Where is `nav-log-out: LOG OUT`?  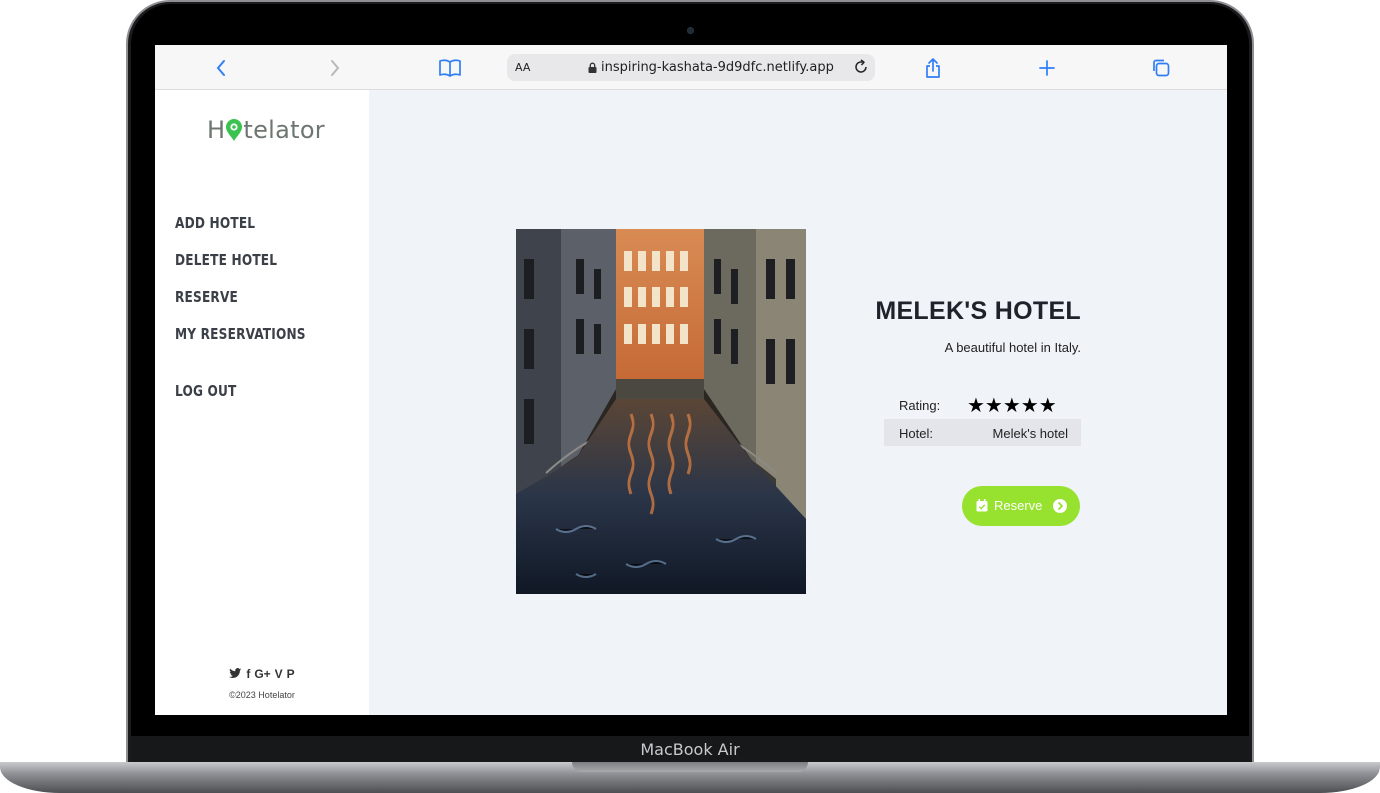 nav-log-out: LOG OUT is located at coordinates (240, 400).